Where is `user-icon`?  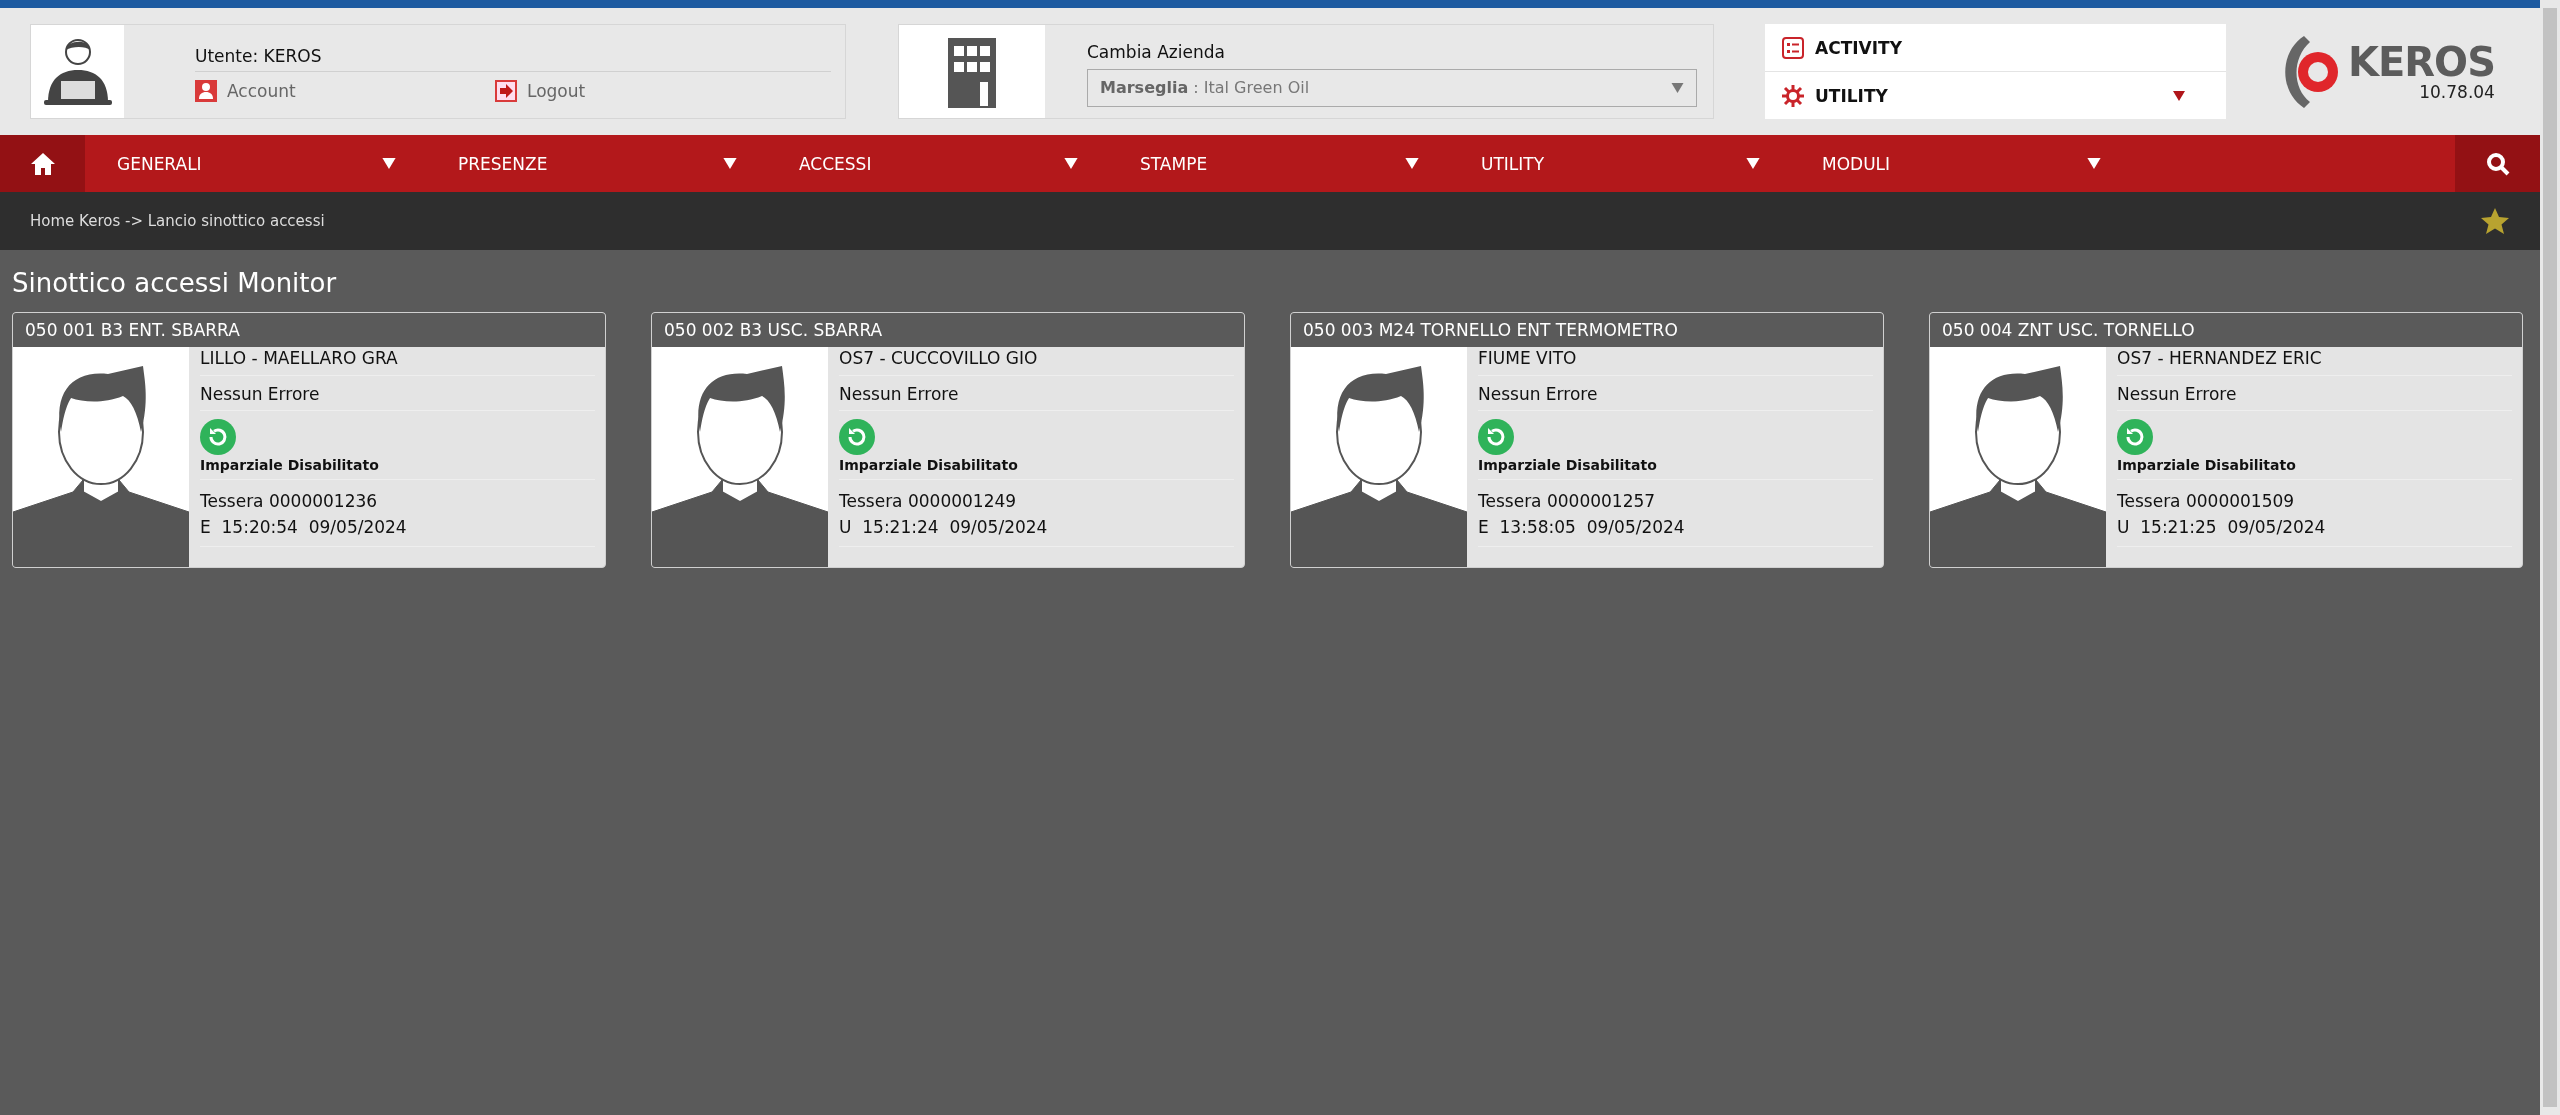 user-icon is located at coordinates (206, 91).